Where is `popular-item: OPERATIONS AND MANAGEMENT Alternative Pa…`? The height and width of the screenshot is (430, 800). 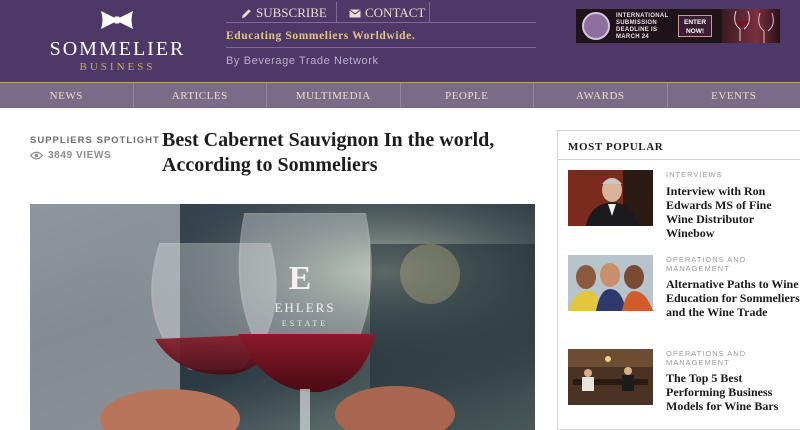 popular-item: OPERATIONS AND MANAGEMENT Alternative Pa… is located at coordinates (684, 297).